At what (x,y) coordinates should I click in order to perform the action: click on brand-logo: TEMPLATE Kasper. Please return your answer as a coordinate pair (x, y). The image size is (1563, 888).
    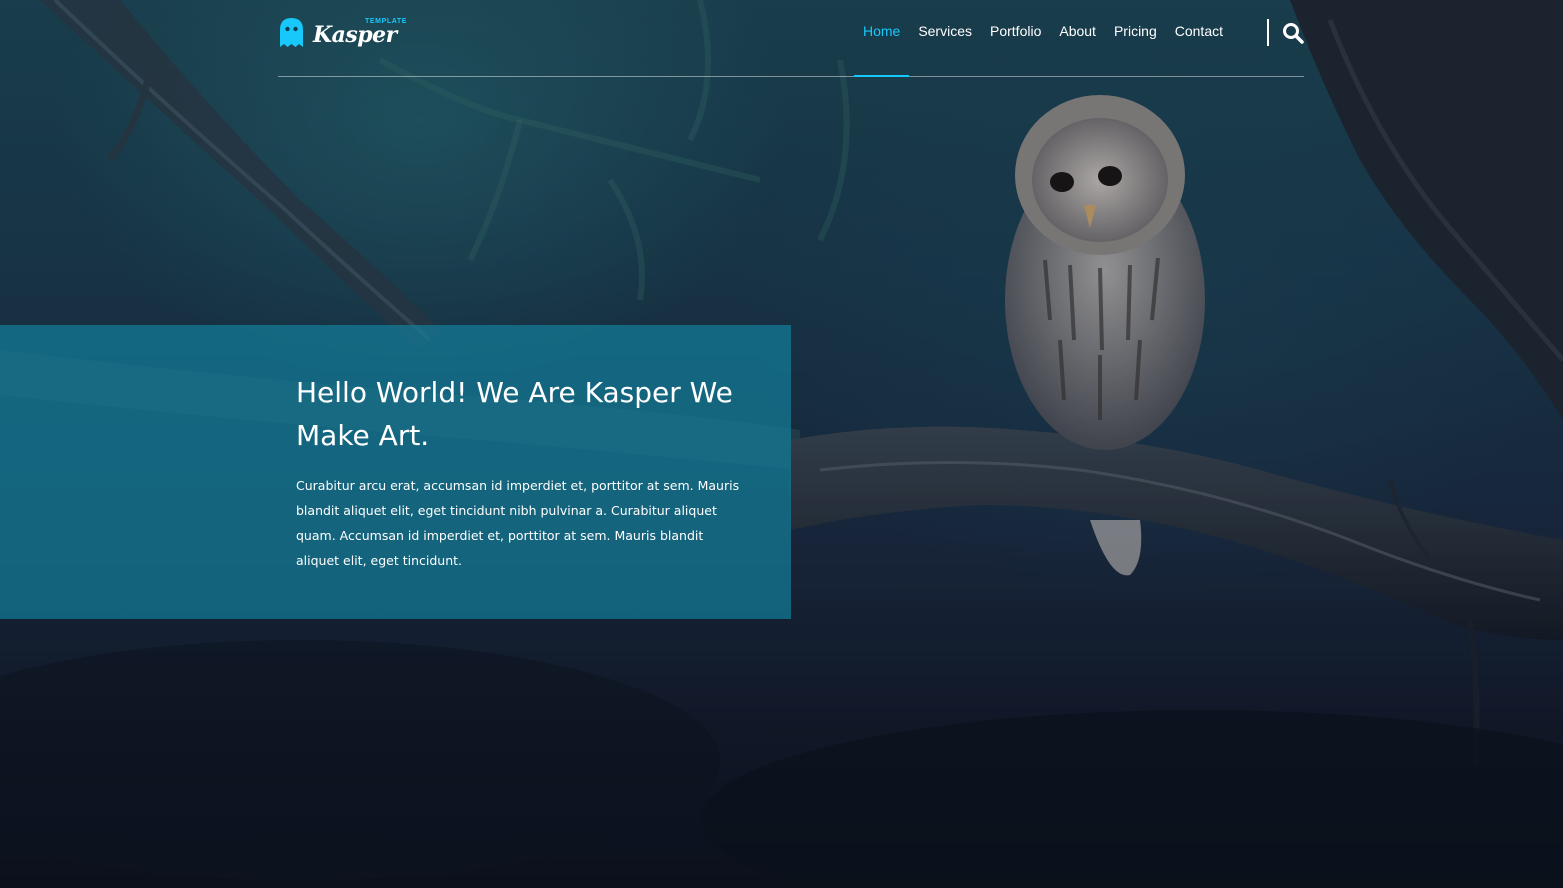
    Looking at the image, I should click on (342, 33).